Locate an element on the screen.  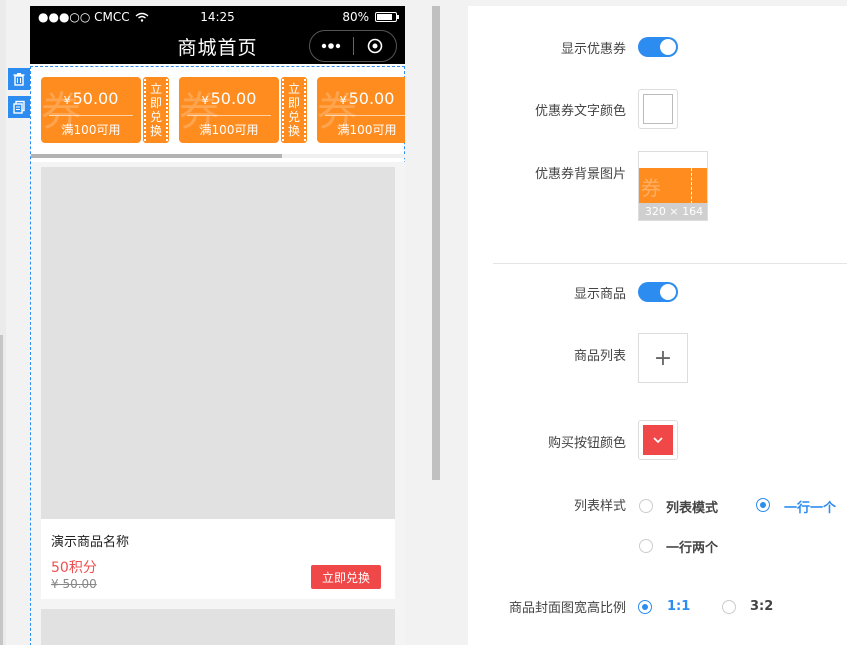
list-style-label: 列表样式 is located at coordinates (599, 506).